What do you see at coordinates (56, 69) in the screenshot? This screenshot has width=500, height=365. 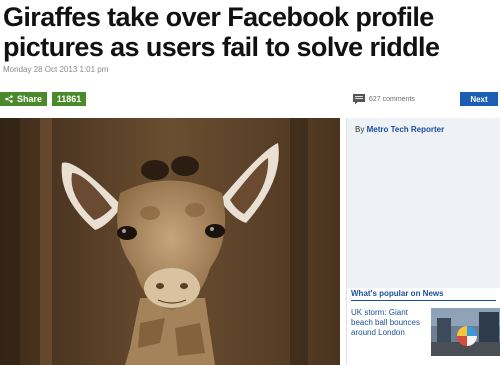 I see `article-dateline: Monday 28 Oct 2013 1:01 pm` at bounding box center [56, 69].